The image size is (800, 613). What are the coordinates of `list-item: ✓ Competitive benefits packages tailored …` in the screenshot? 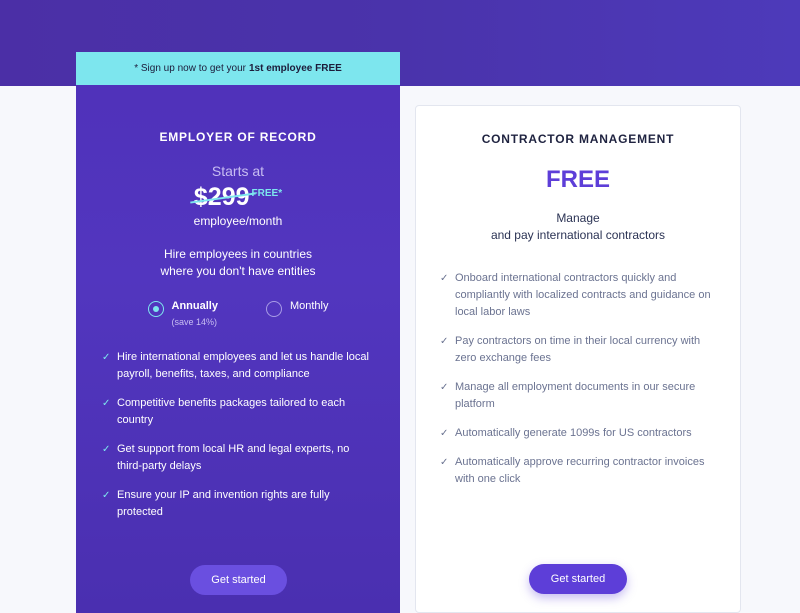 It's located at (238, 412).